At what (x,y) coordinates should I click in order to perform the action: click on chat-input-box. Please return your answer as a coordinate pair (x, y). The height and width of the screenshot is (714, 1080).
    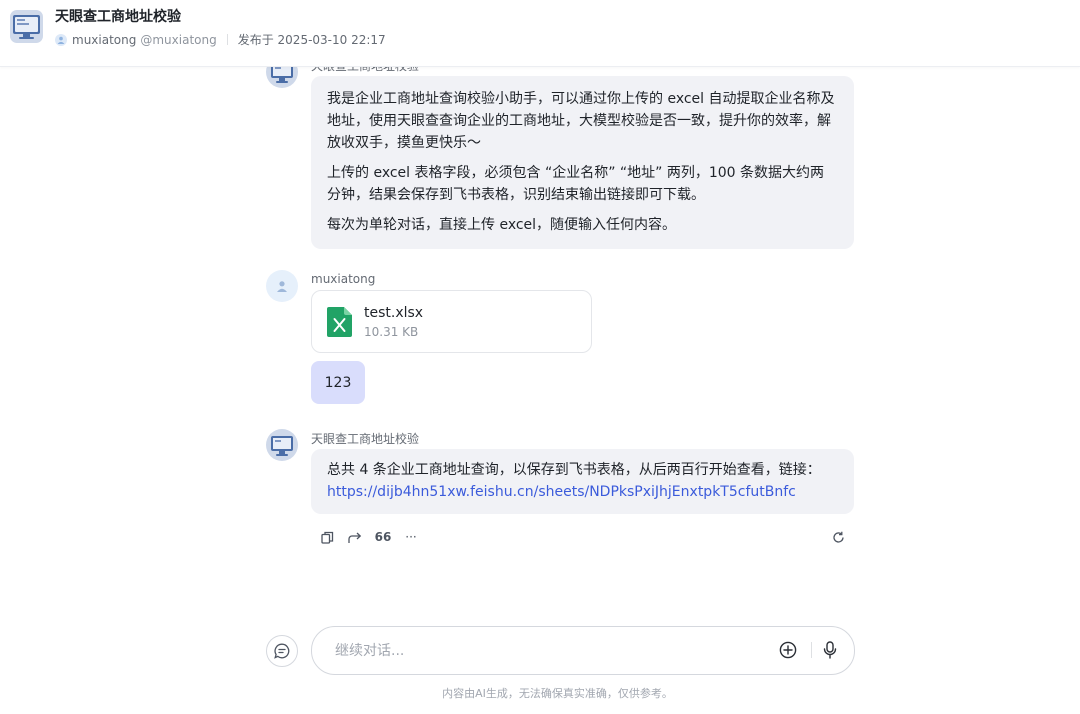
    Looking at the image, I should click on (583, 650).